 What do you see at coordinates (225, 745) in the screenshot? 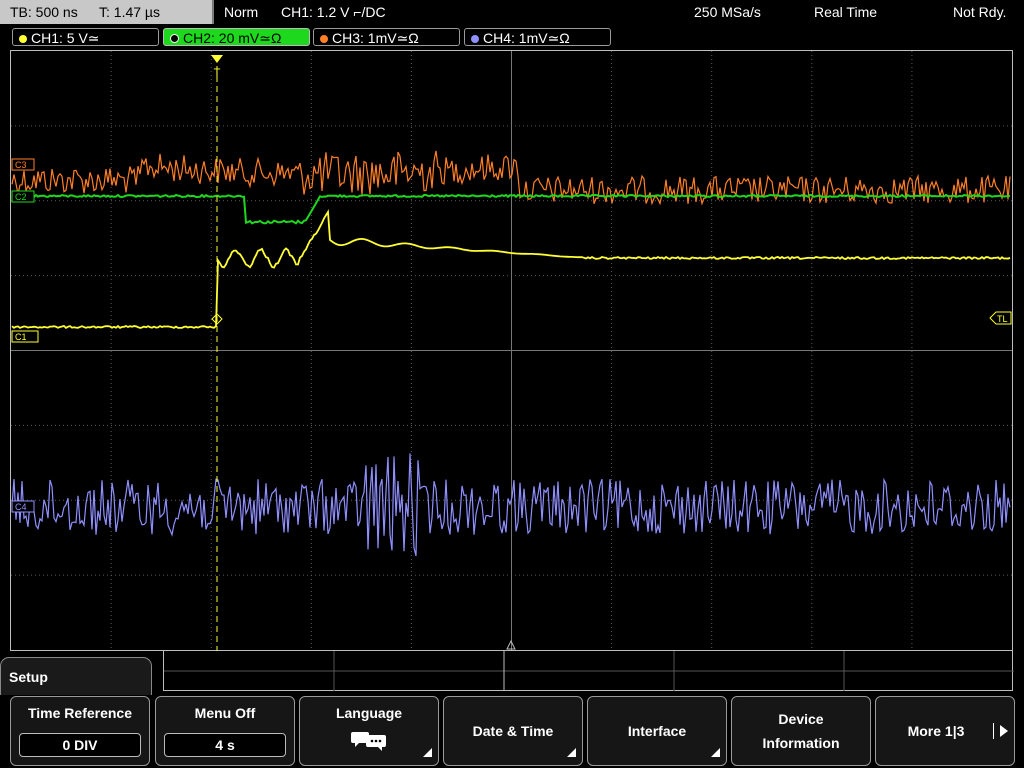
I see `menu-off-value: 4 s` at bounding box center [225, 745].